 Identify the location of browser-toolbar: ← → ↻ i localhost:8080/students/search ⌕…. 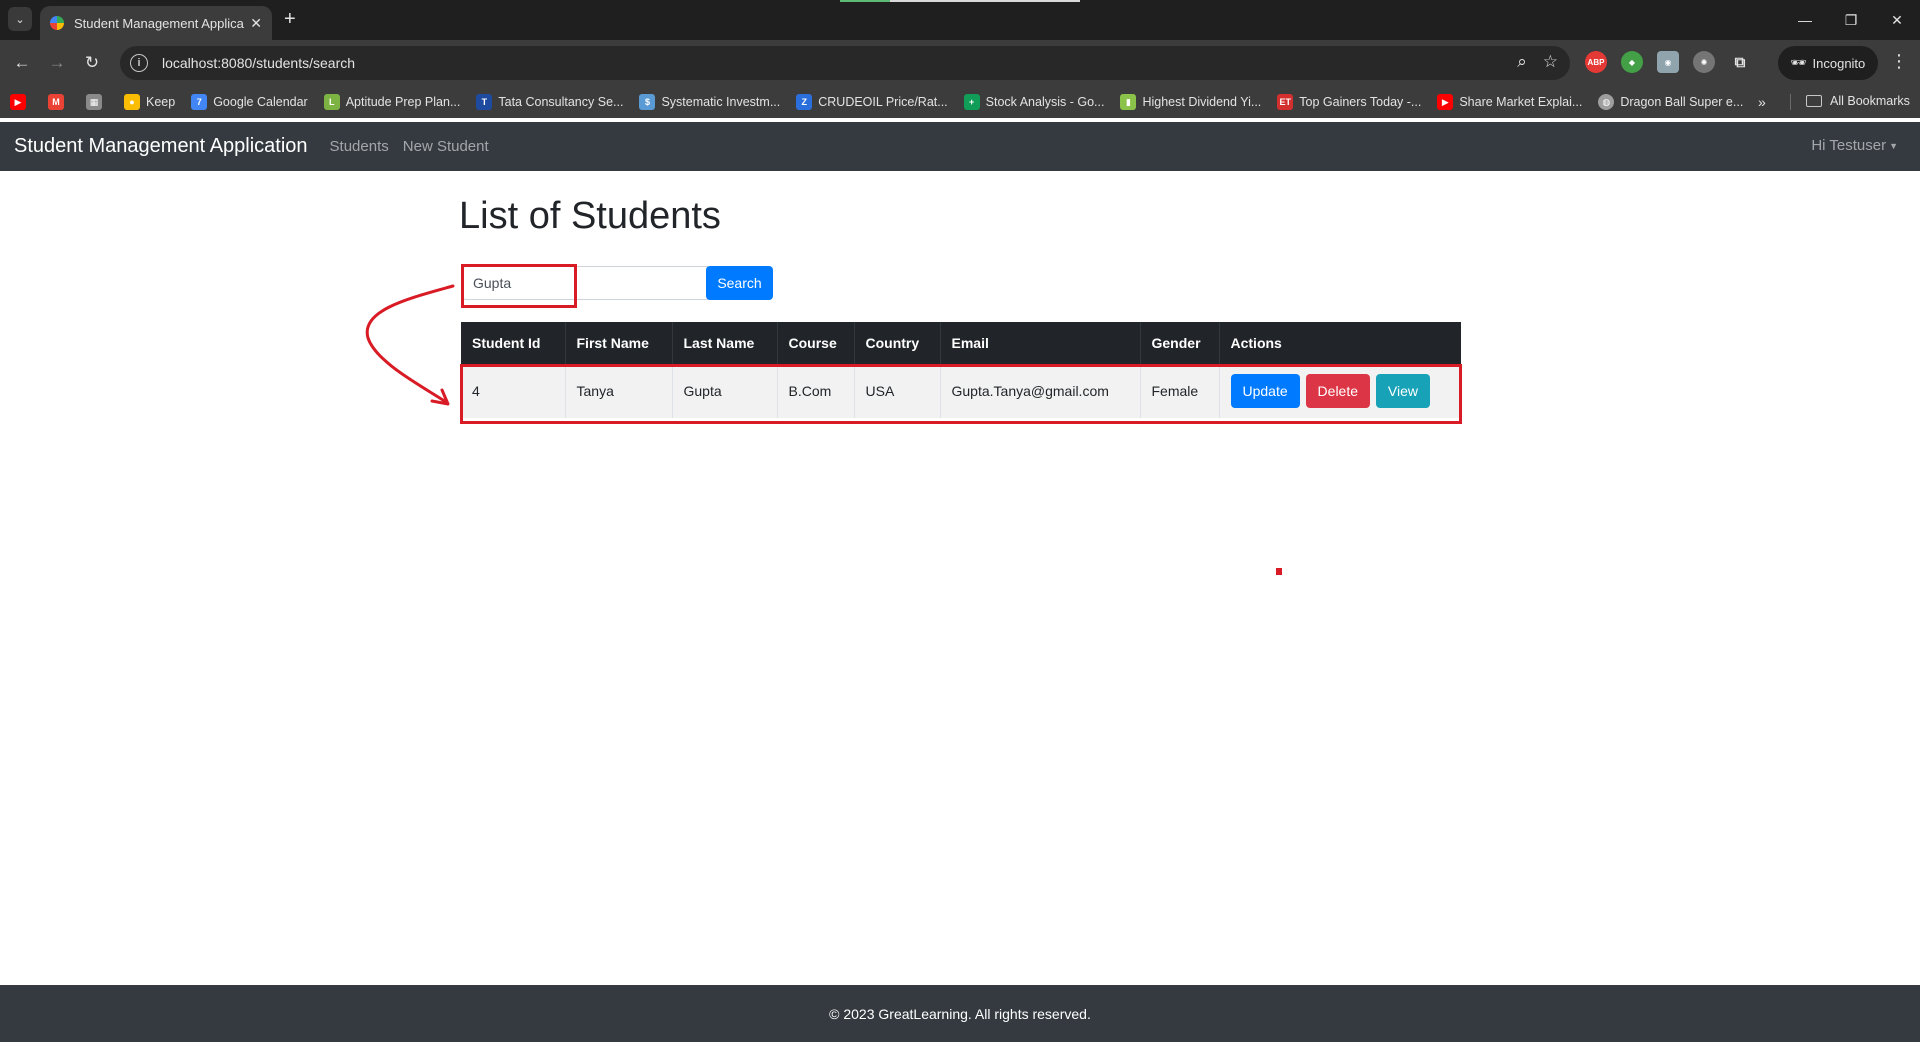
(960, 63).